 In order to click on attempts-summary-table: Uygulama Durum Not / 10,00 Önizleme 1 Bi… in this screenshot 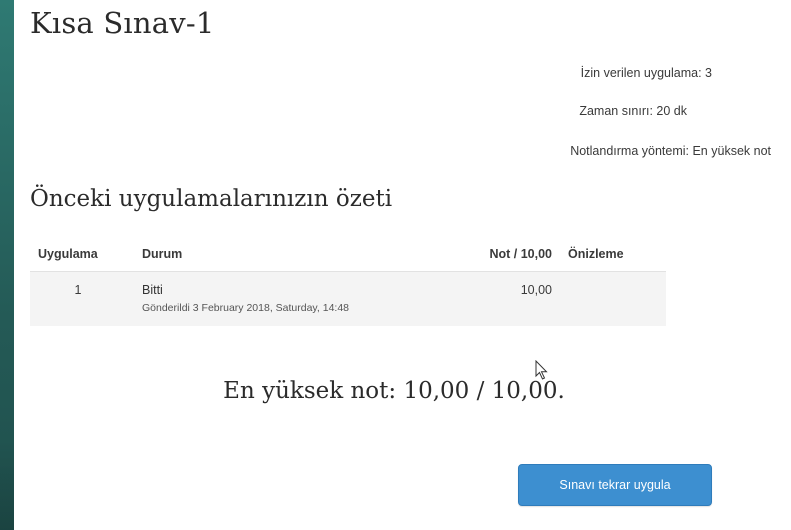, I will do `click(348, 283)`.